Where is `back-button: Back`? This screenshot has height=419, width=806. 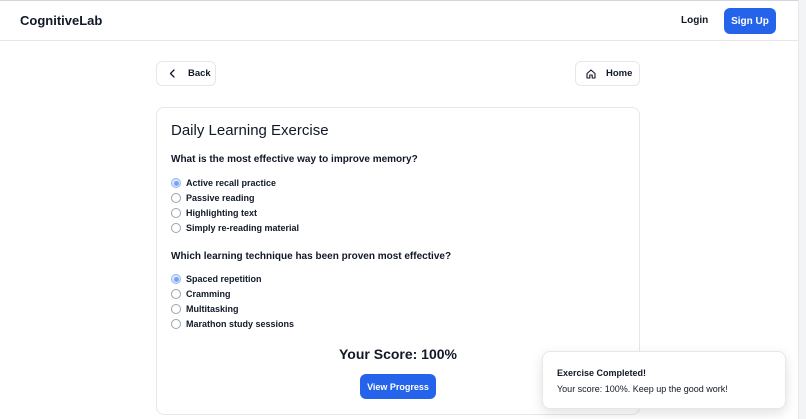 back-button: Back is located at coordinates (186, 73).